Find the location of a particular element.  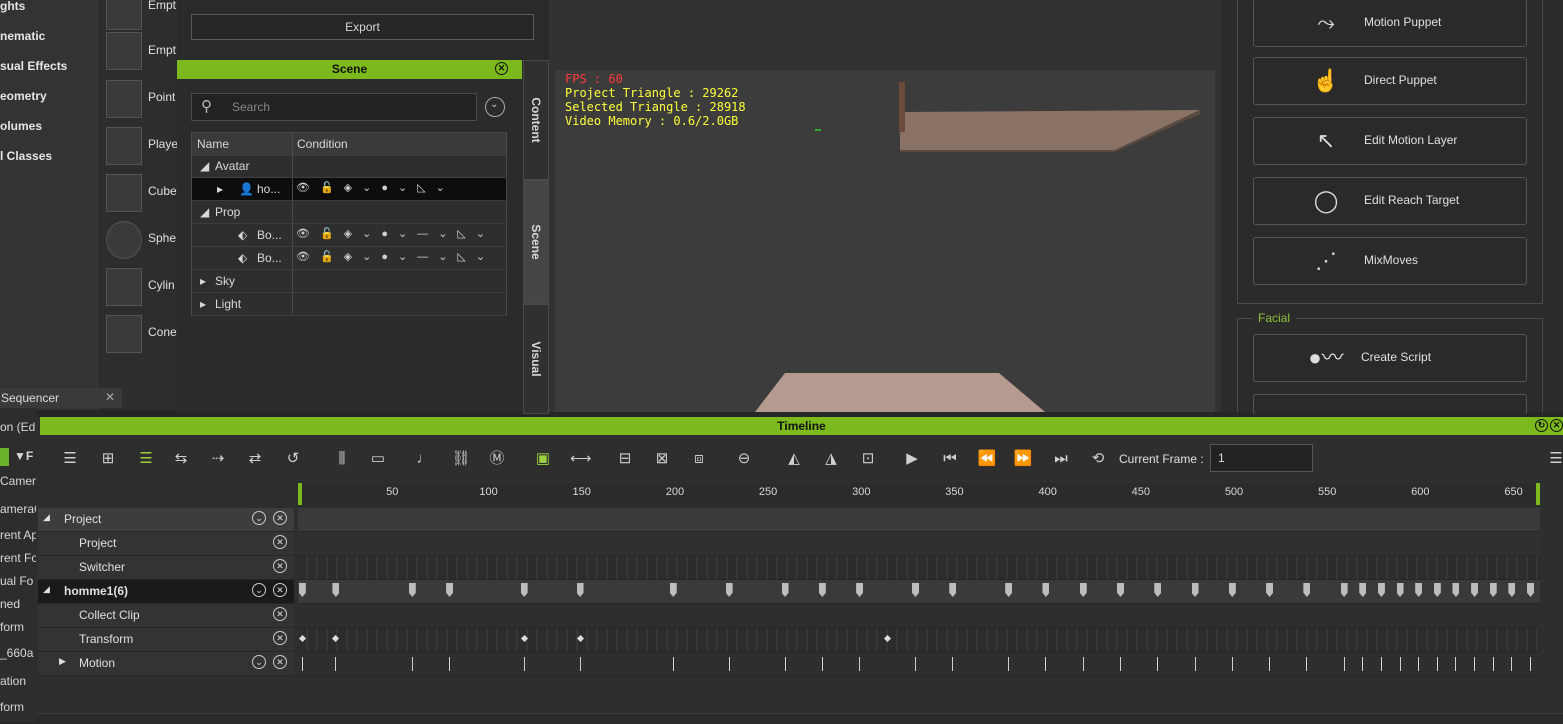

tree-row: ▸ 👤 ho... 👁🔓◈⌄●⌄◺⌄ is located at coordinates (349, 189).